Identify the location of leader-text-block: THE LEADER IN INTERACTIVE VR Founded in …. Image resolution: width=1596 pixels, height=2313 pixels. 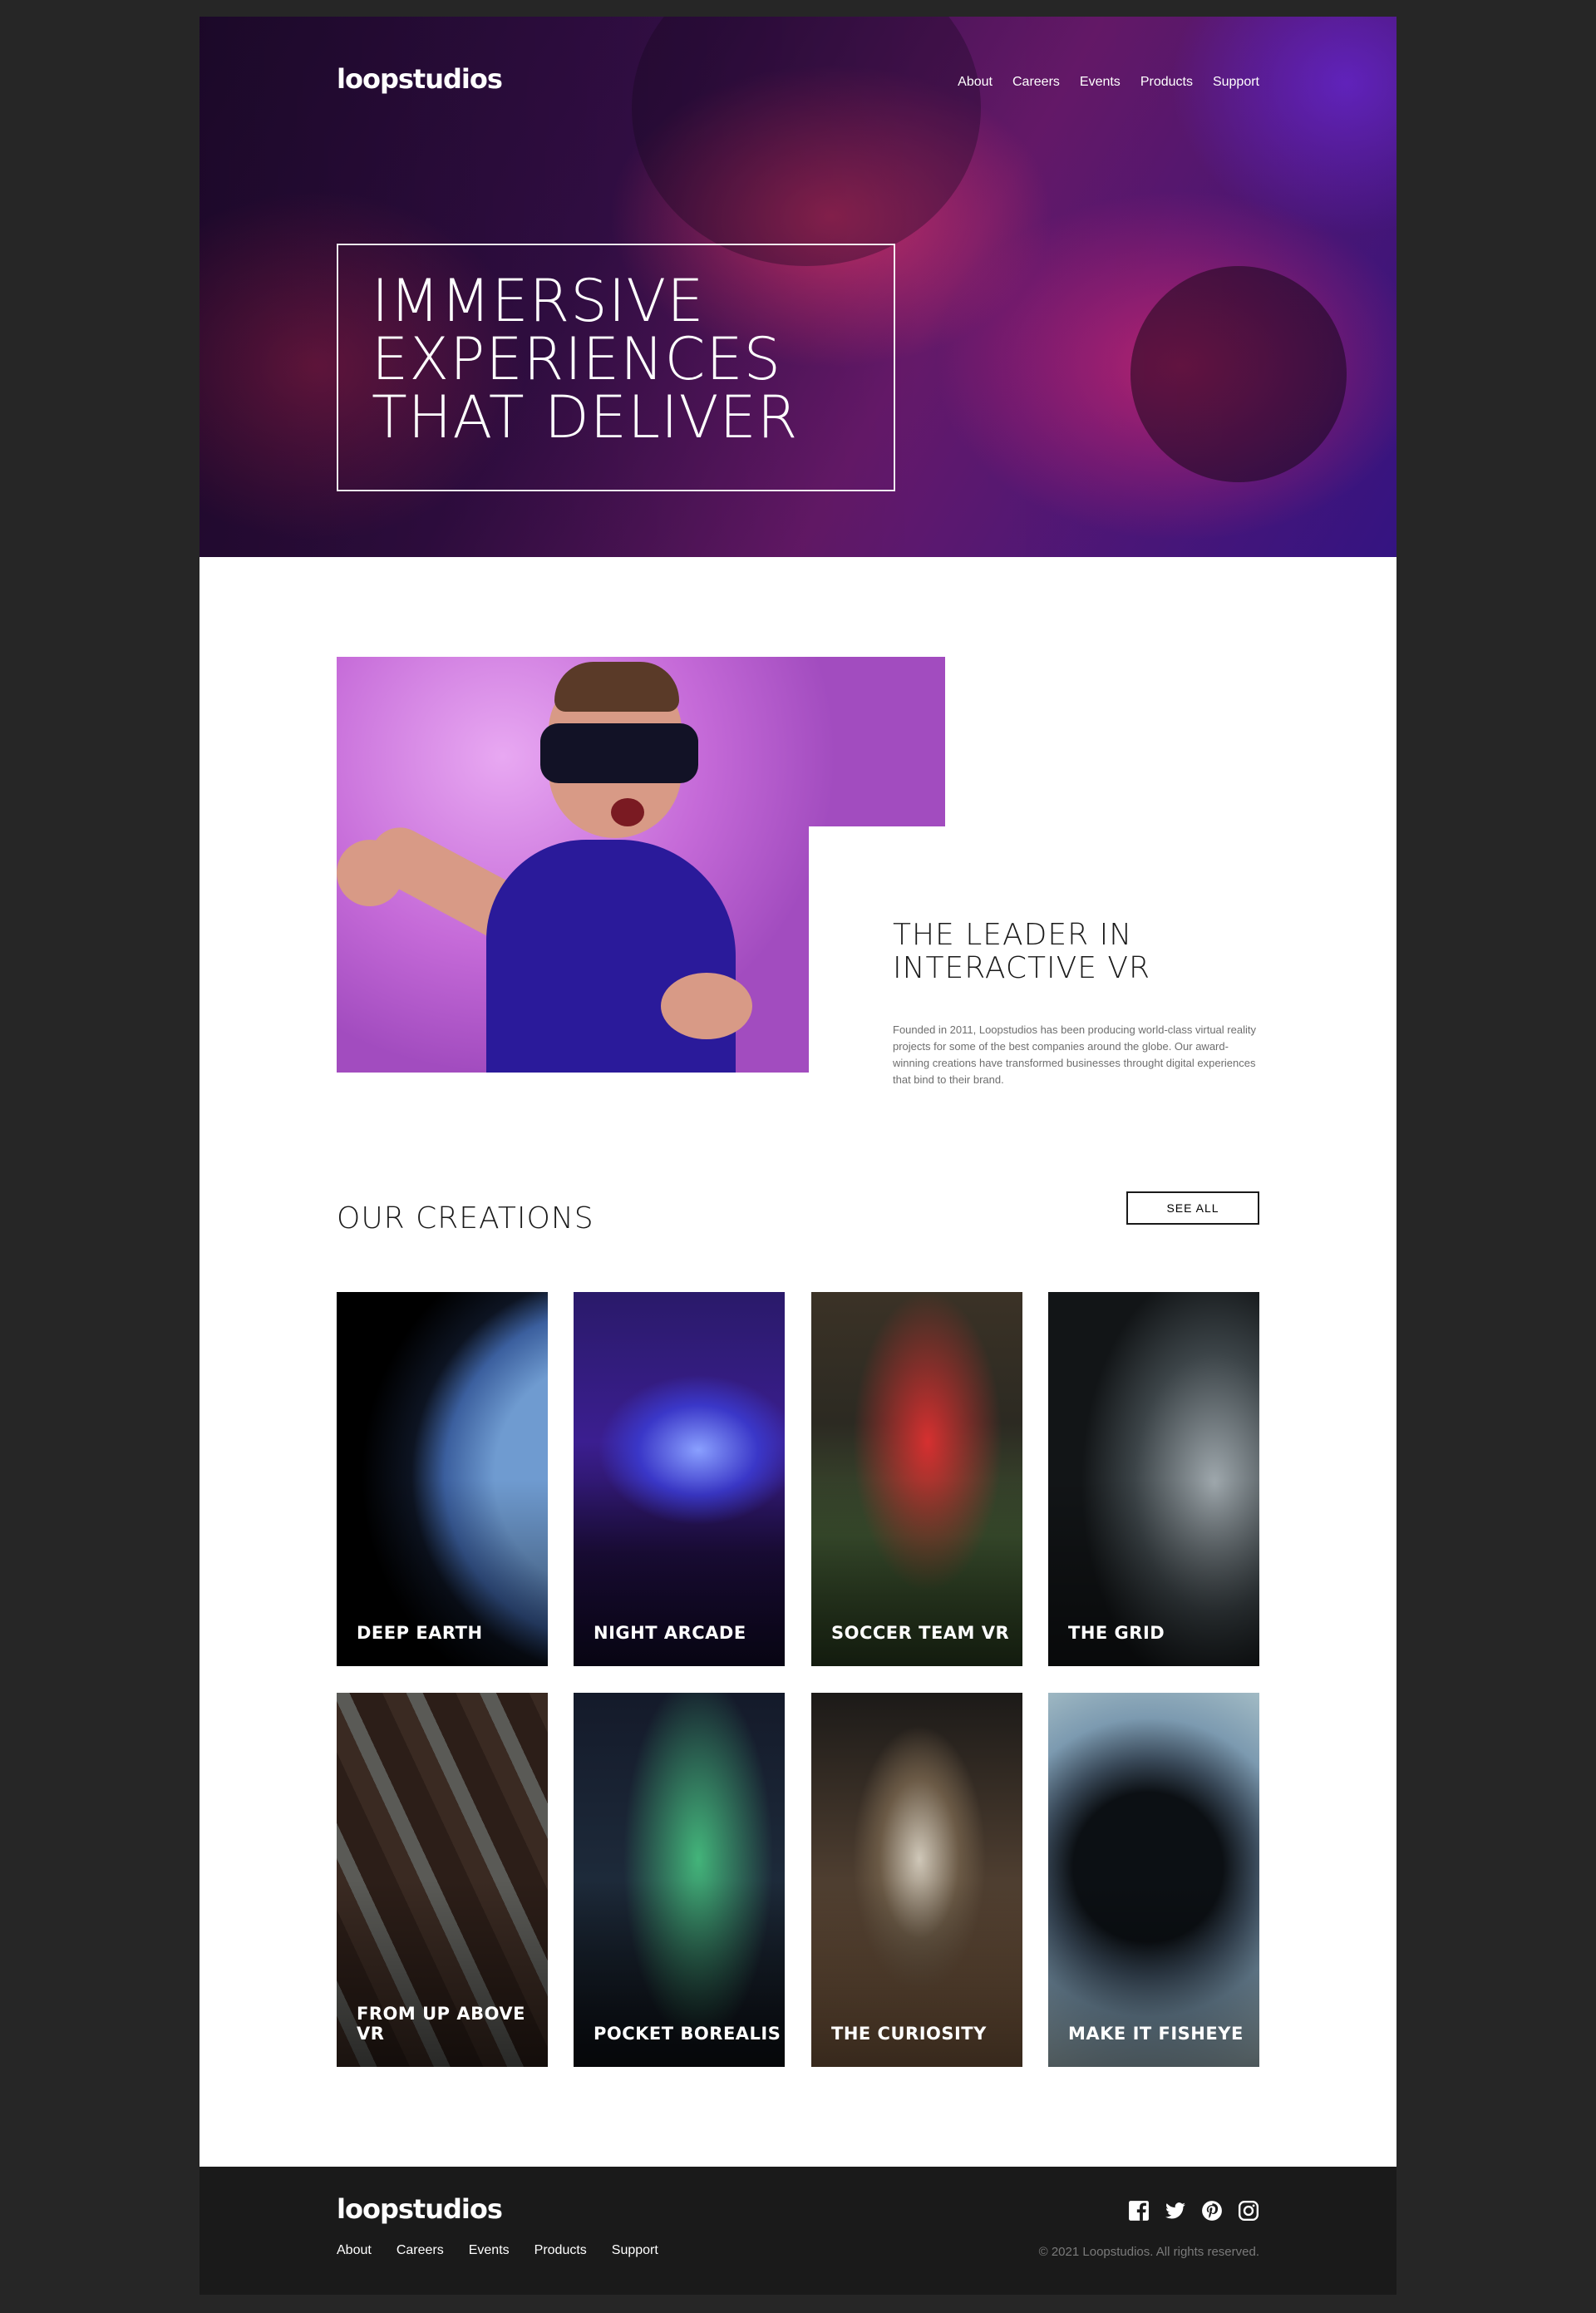
(1076, 1003).